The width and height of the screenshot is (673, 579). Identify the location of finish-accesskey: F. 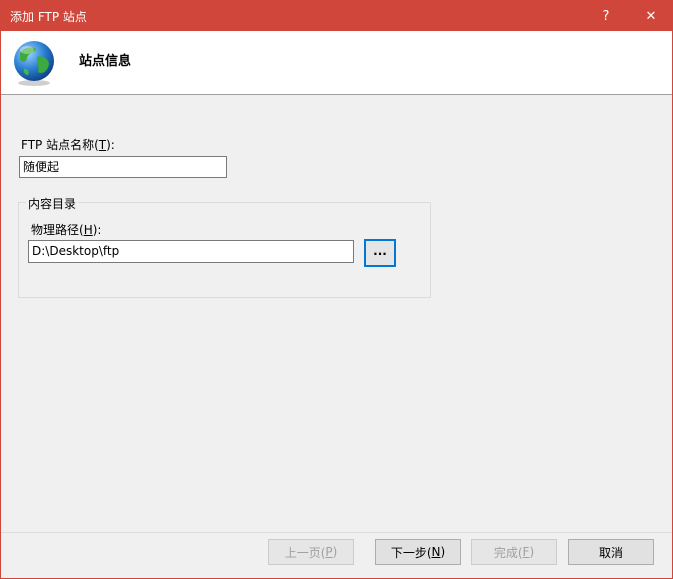
(526, 552).